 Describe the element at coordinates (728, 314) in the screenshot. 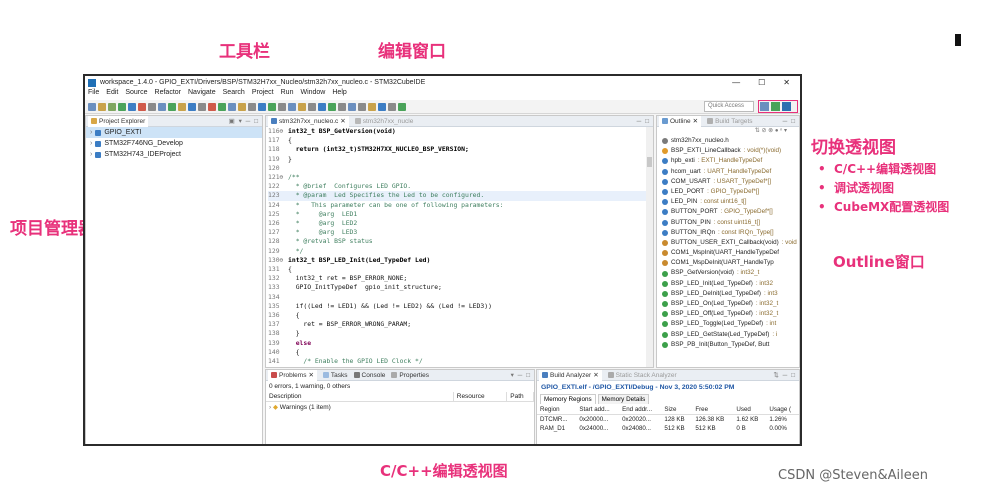

I see `outline-item: BSP_LED_Off(Led_TypeDef): int32_t` at that location.